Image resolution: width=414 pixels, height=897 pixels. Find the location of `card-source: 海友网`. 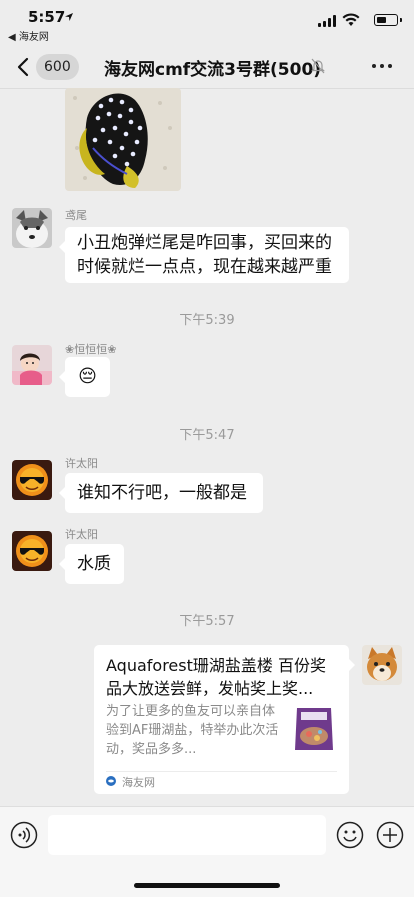

card-source: 海友网 is located at coordinates (138, 782).